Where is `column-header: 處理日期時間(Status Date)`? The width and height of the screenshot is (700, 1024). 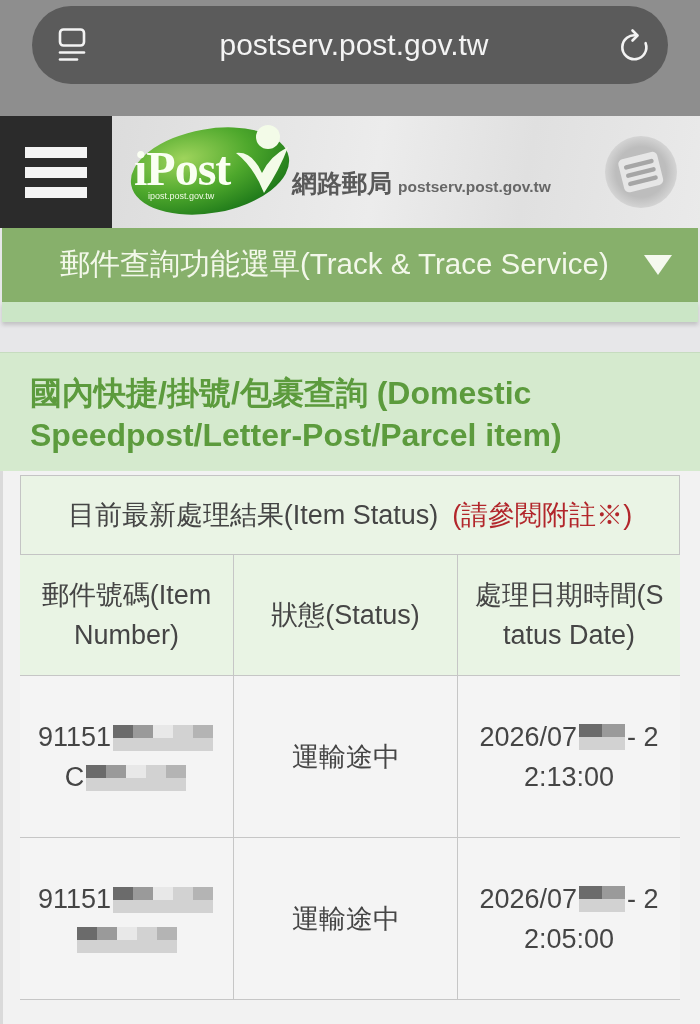 column-header: 處理日期時間(Status Date) is located at coordinates (569, 615).